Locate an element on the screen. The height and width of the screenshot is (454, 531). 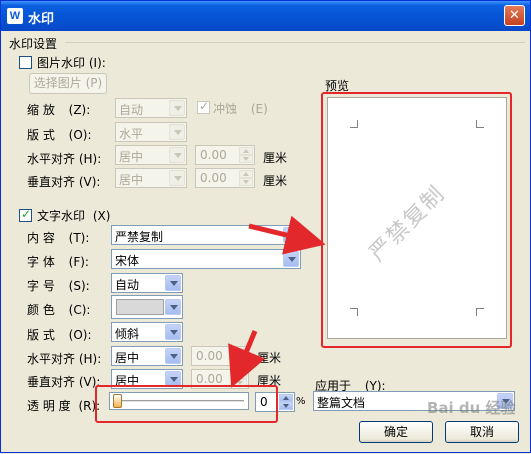
red-arrow-icon is located at coordinates (277, 301).